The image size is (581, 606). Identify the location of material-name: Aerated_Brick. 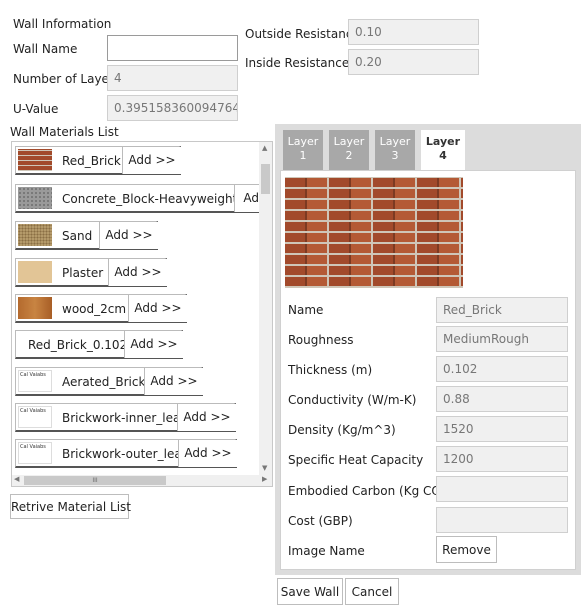
(104, 382).